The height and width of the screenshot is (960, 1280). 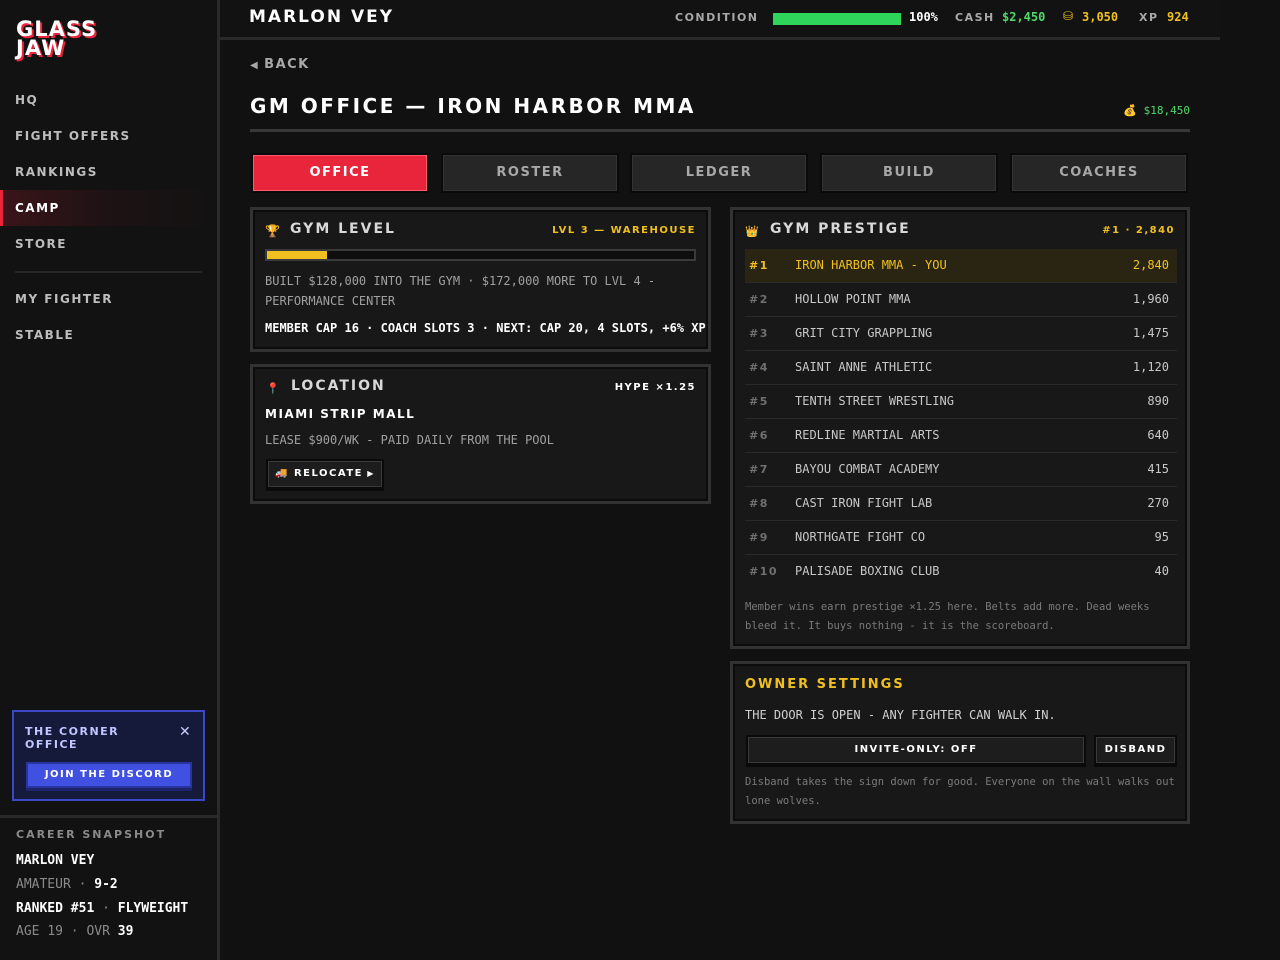 What do you see at coordinates (1068, 16) in the screenshot?
I see `coin-stack-icon: ⛁` at bounding box center [1068, 16].